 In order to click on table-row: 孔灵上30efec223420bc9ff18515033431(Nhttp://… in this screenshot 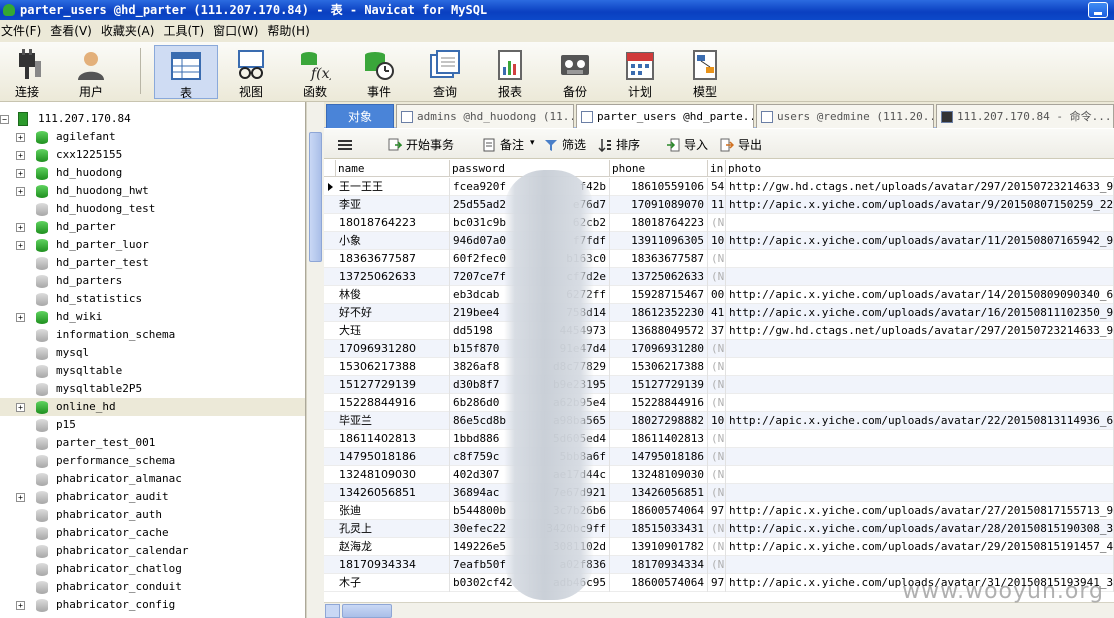, I will do `click(719, 529)`.